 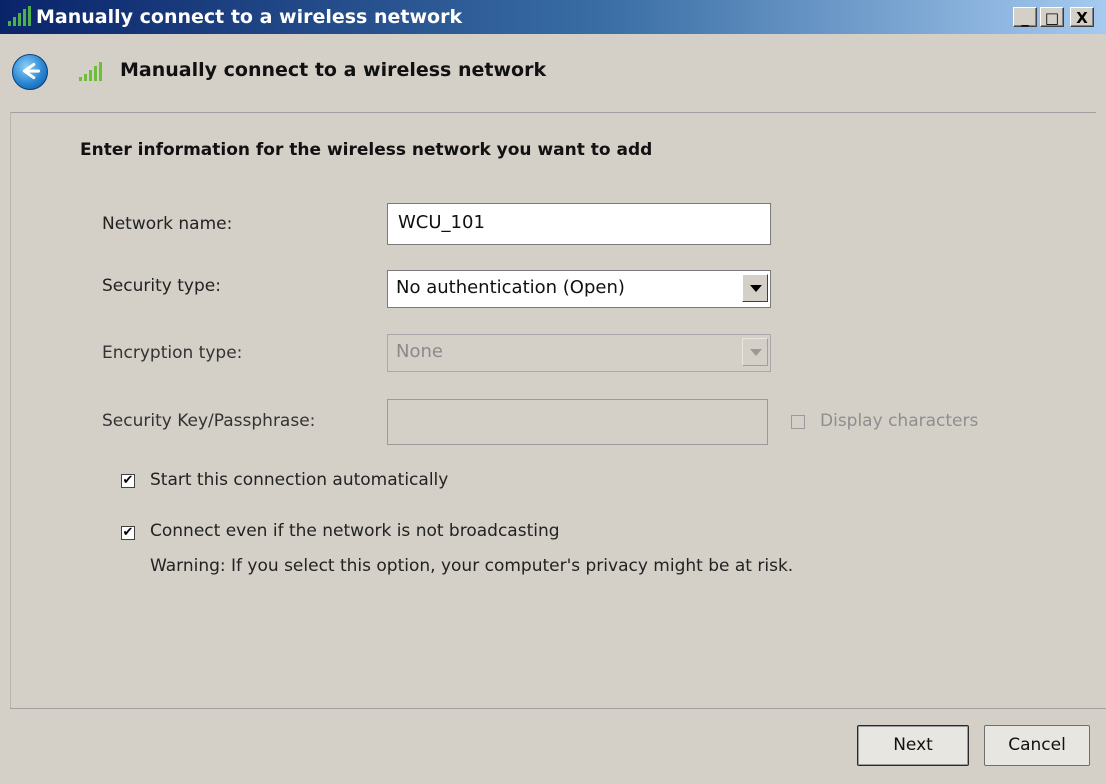 What do you see at coordinates (558, 708) in the screenshot?
I see `footer-divider` at bounding box center [558, 708].